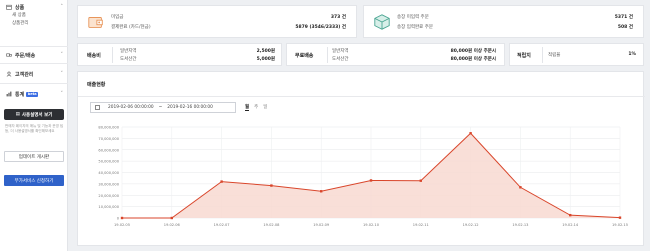  What do you see at coordinates (473, 51) in the screenshot?
I see `free-region-value: 80,000원 이상 주문시` at bounding box center [473, 51].